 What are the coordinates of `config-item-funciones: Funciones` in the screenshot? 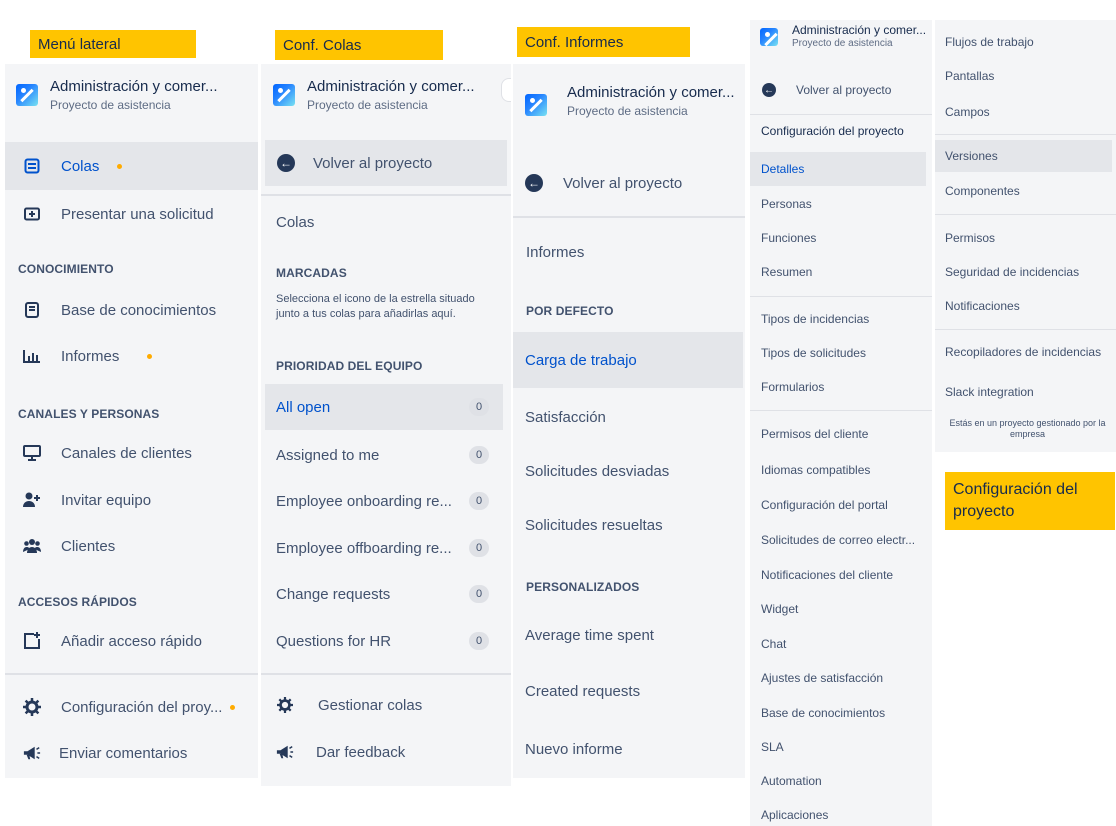 It's located at (841, 238).